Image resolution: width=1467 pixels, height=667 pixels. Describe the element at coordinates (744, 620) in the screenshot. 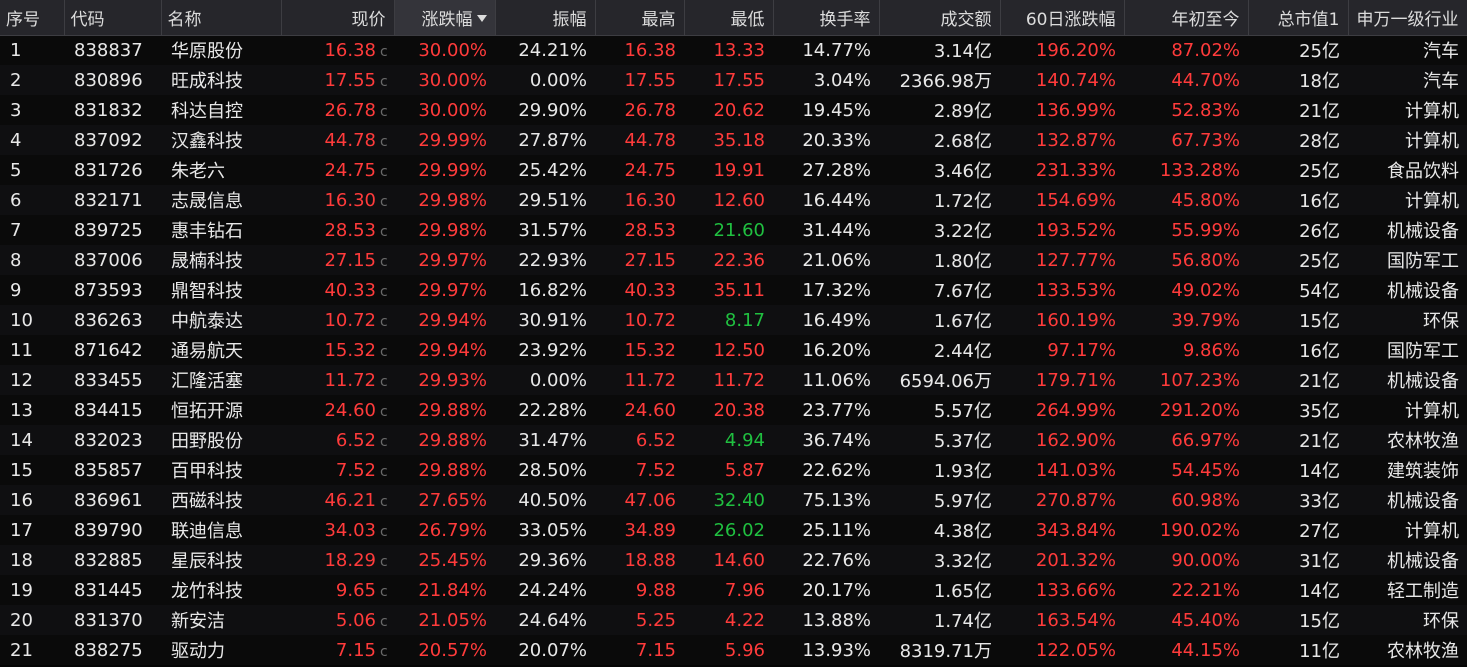

I see `cell-low: 4.22` at that location.